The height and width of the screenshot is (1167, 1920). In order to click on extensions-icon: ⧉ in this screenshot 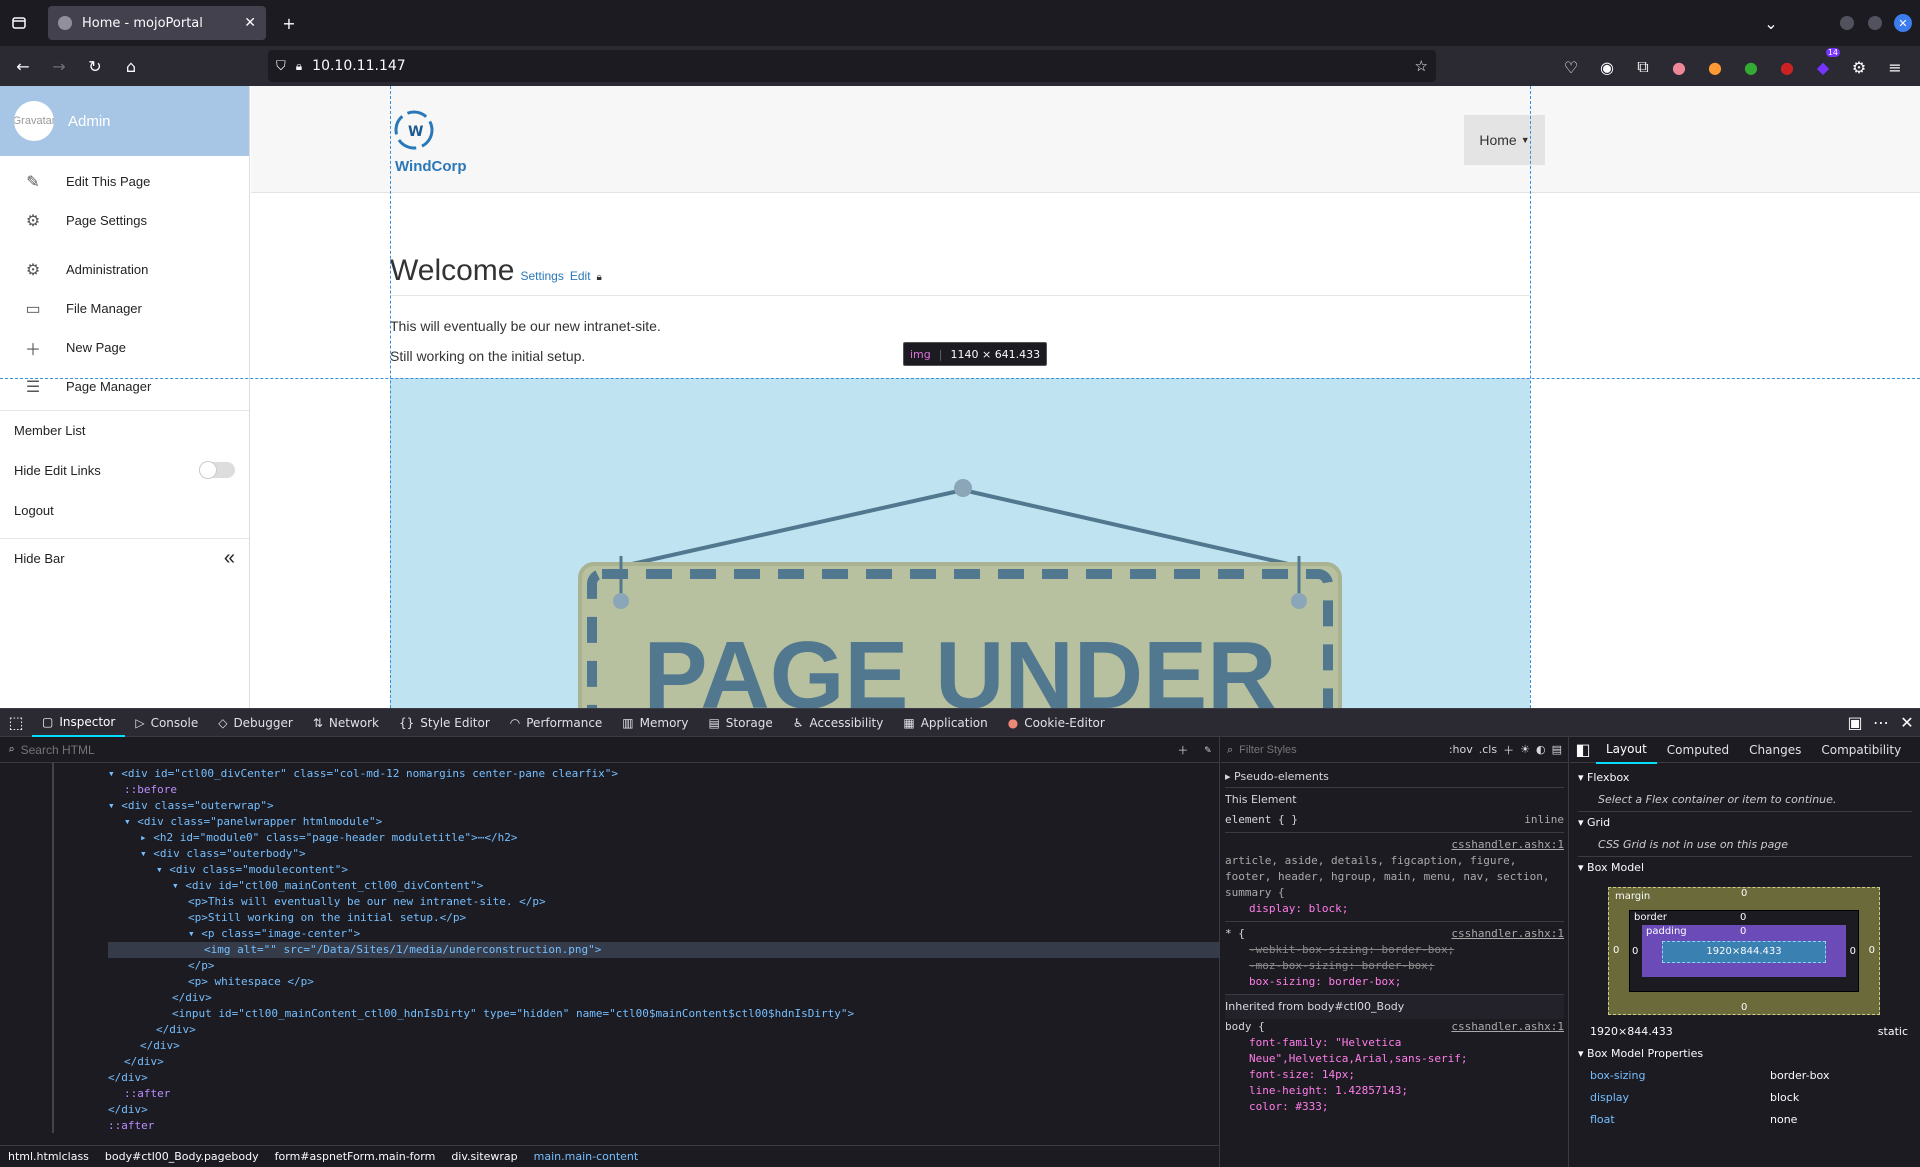, I will do `click(1643, 67)`.